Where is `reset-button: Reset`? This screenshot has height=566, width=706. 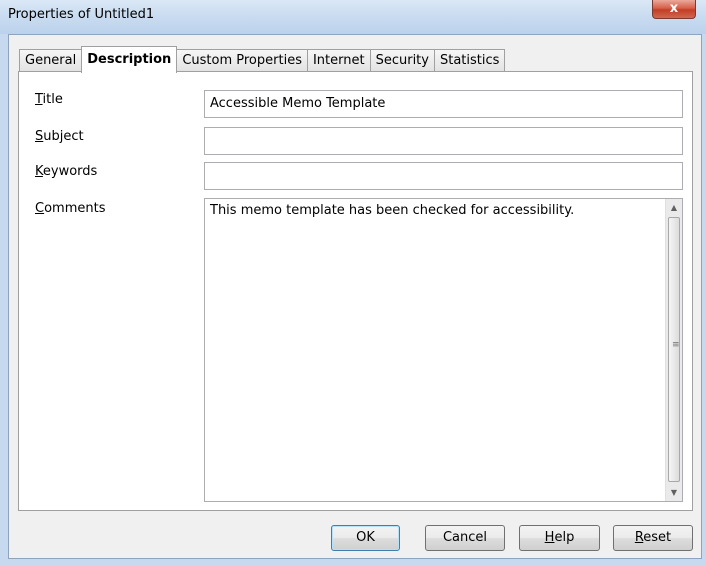 reset-button: Reset is located at coordinates (653, 538).